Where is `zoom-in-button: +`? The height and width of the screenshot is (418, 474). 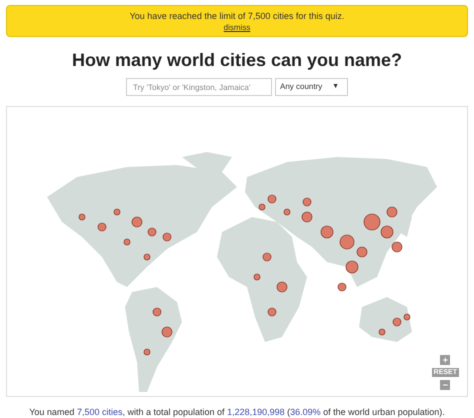
zoom-in-button: + is located at coordinates (445, 360).